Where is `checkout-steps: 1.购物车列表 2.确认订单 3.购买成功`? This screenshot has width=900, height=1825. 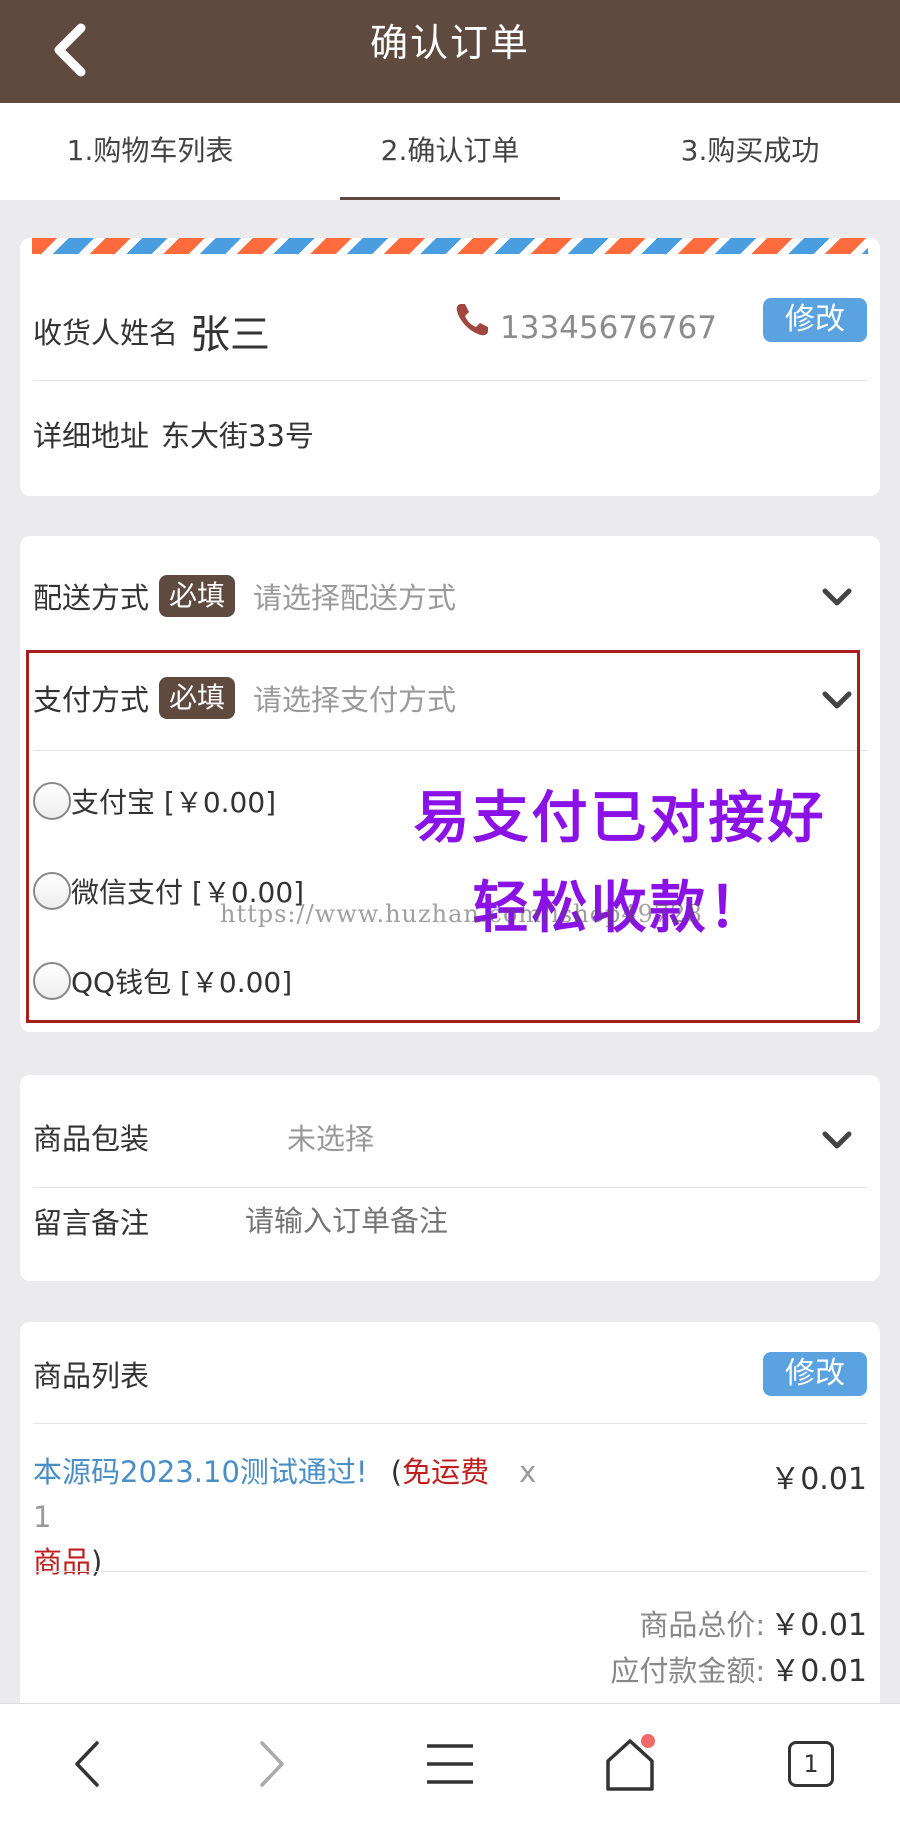 checkout-steps: 1.购物车列表 2.确认订单 3.购买成功 is located at coordinates (450, 151).